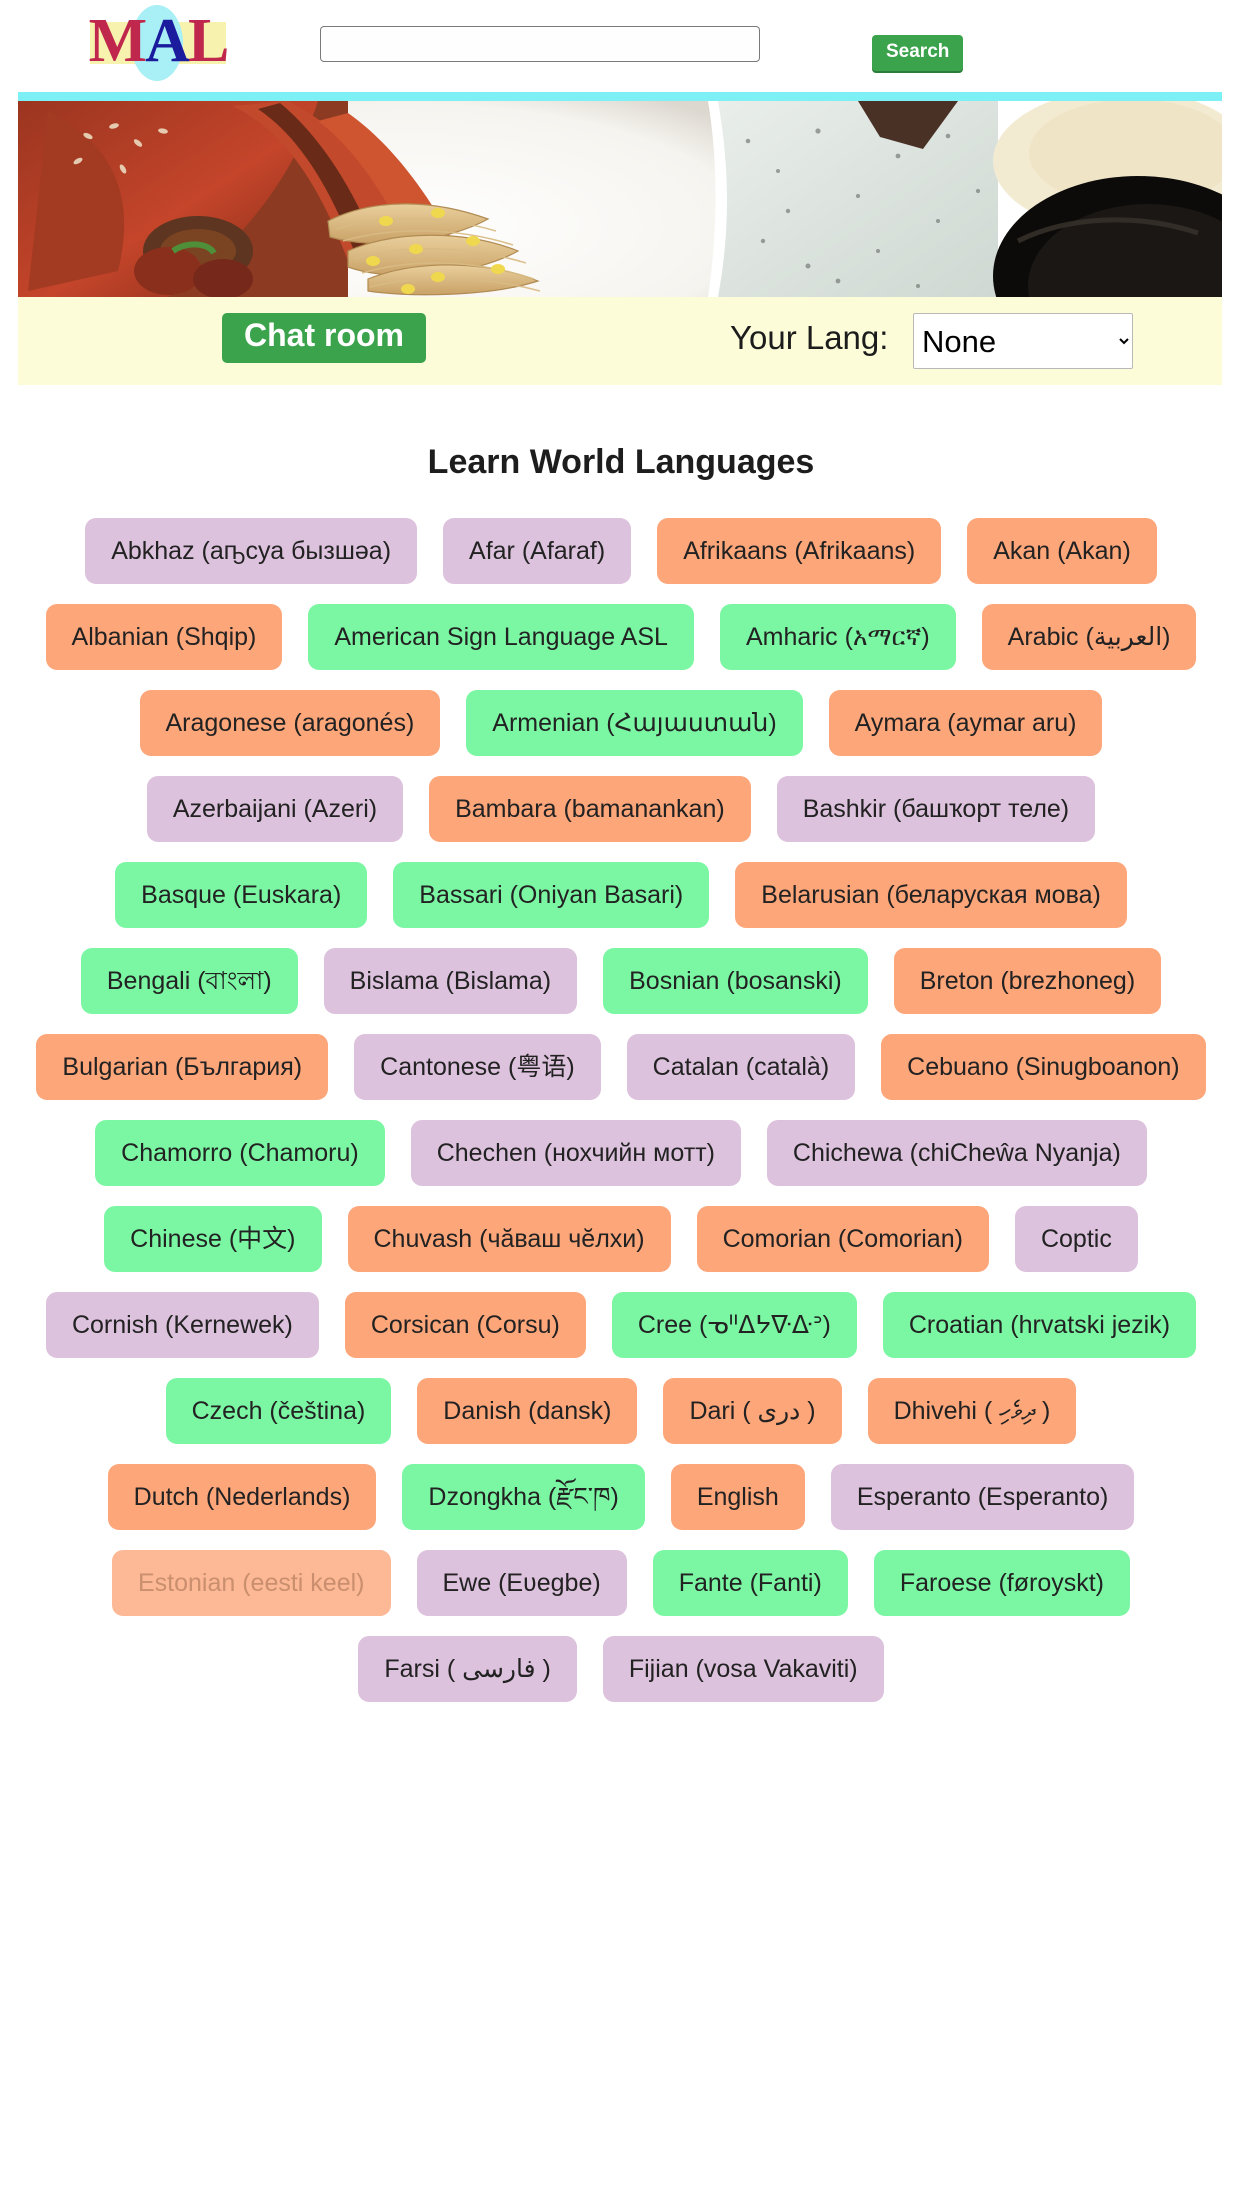  I want to click on language-button: Czech (čeština), so click(278, 1411).